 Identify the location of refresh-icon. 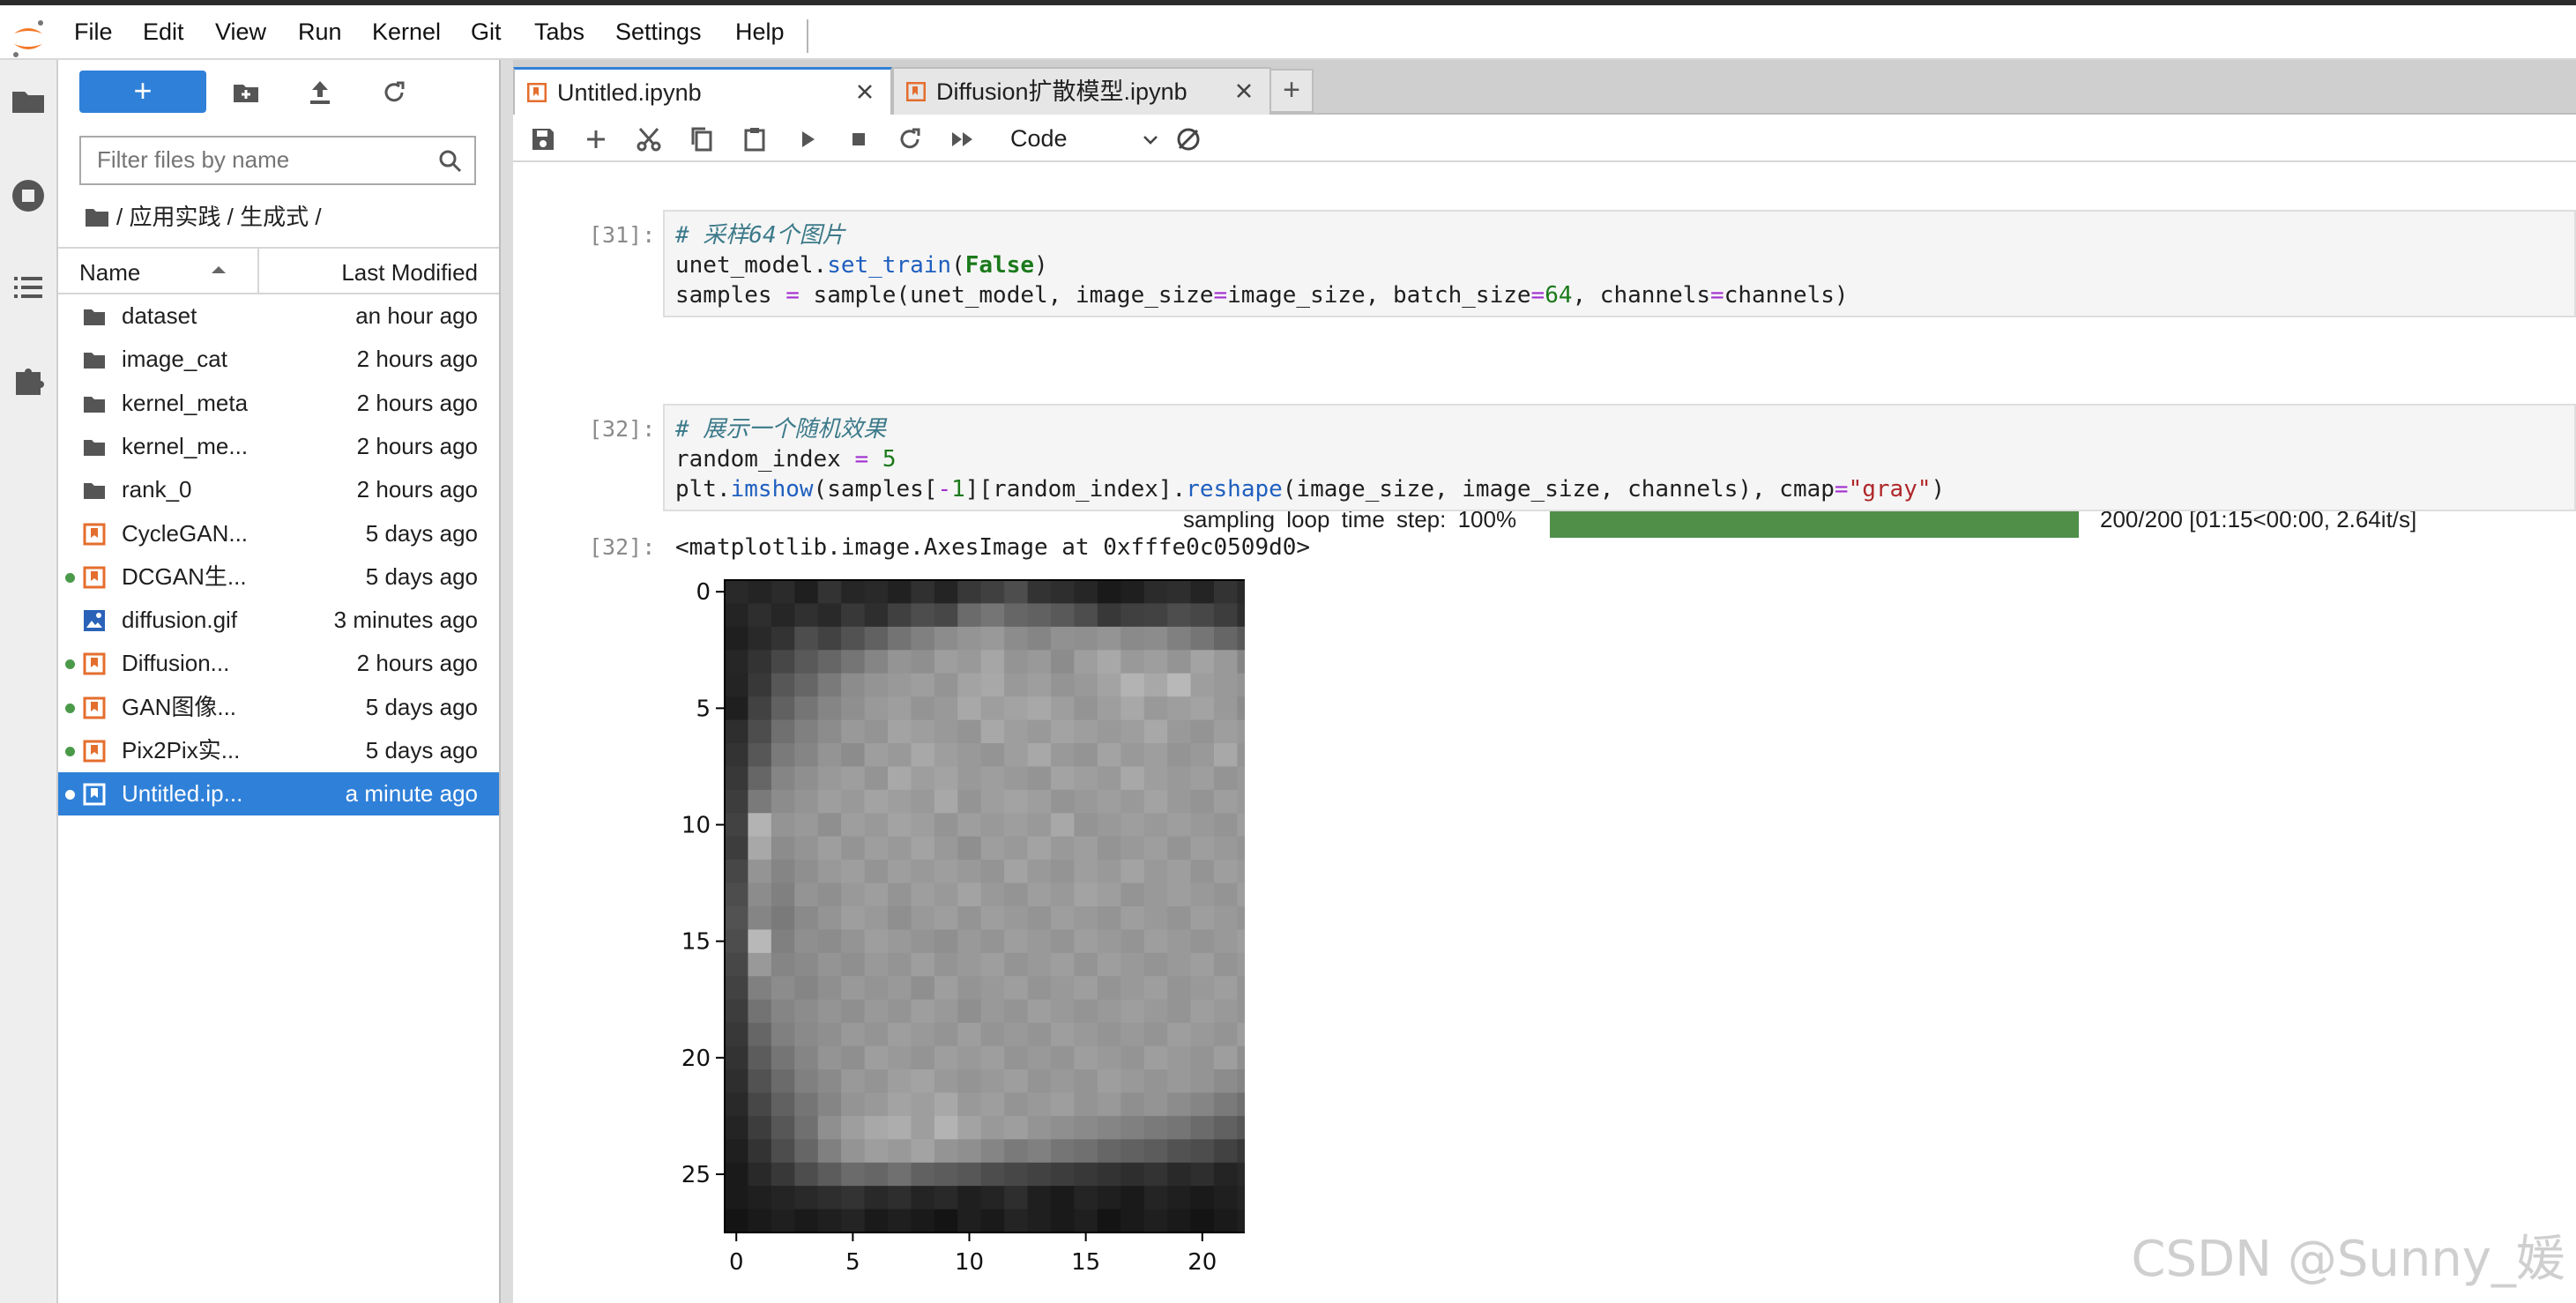
(394, 93).